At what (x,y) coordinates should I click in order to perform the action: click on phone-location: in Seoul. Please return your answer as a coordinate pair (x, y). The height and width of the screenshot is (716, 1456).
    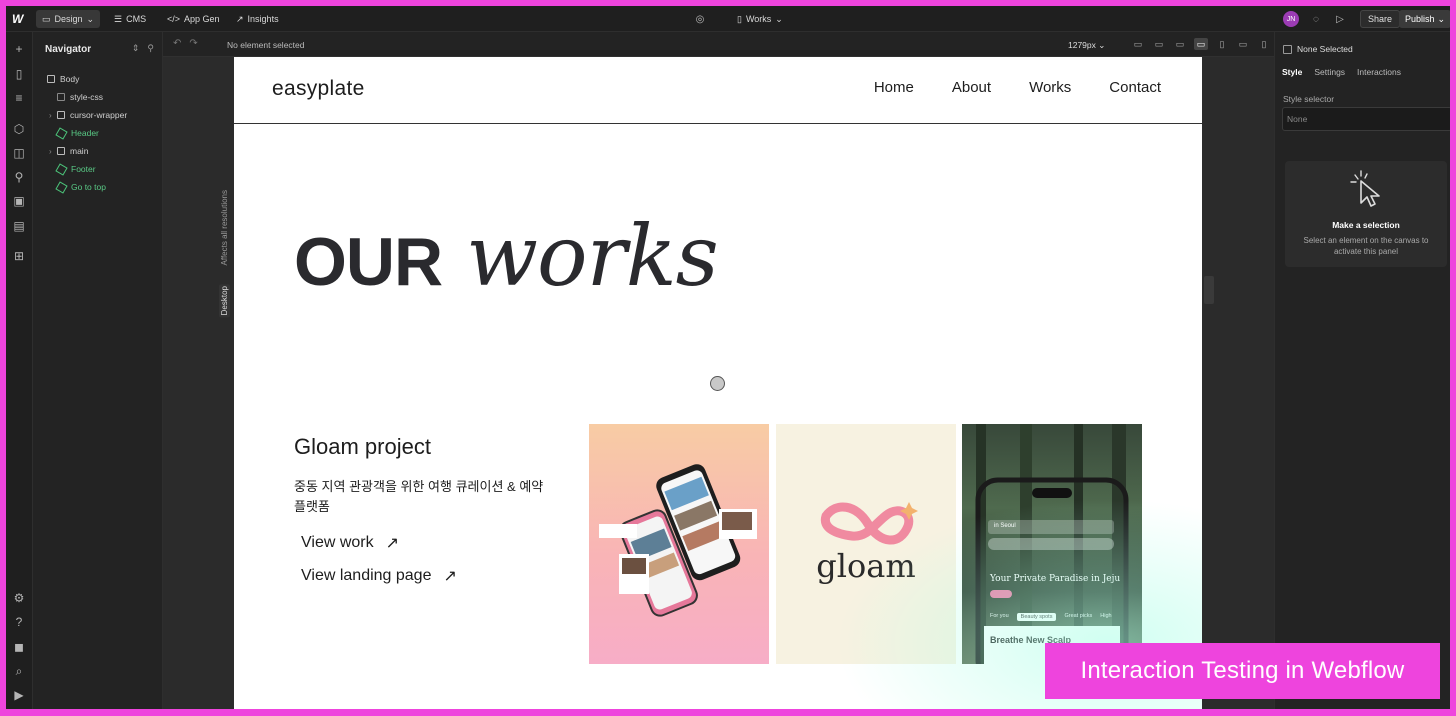
    Looking at the image, I should click on (1051, 527).